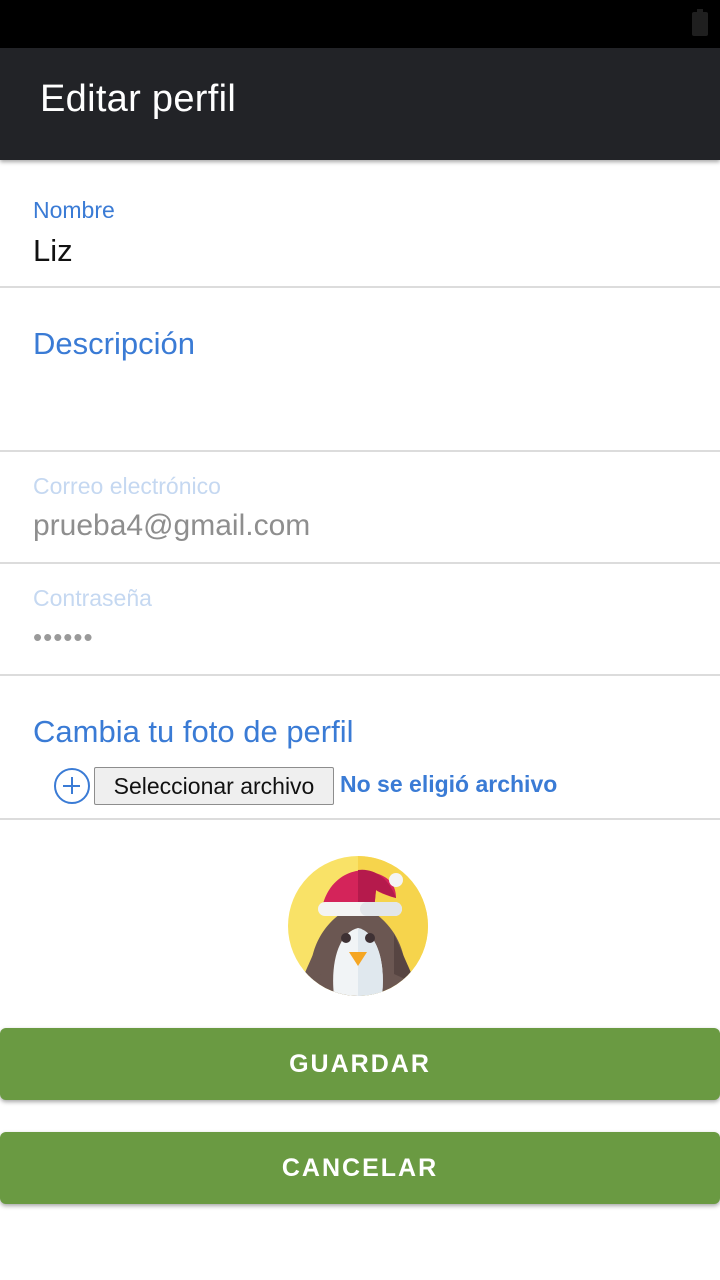 This screenshot has width=720, height=1280. I want to click on password-input: ••••••, so click(63, 637).